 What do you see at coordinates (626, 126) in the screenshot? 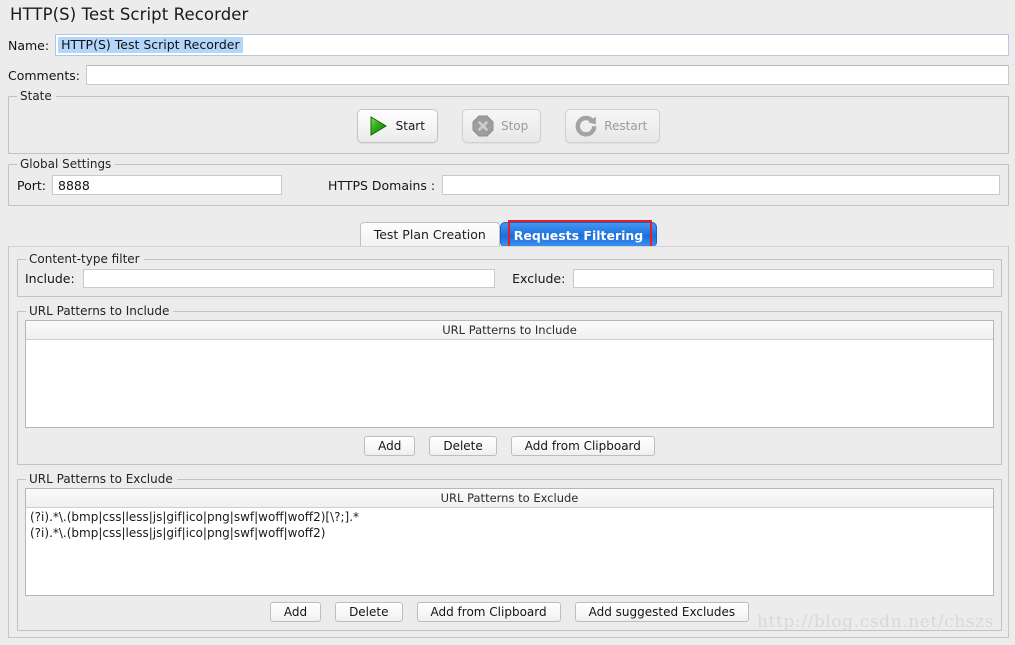
I see `restart-button-label: Restart` at bounding box center [626, 126].